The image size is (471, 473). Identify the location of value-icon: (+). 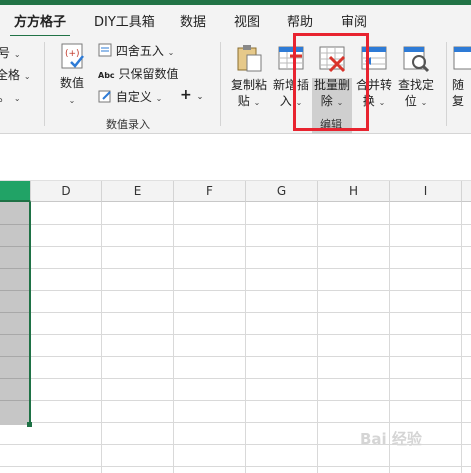
(72, 56).